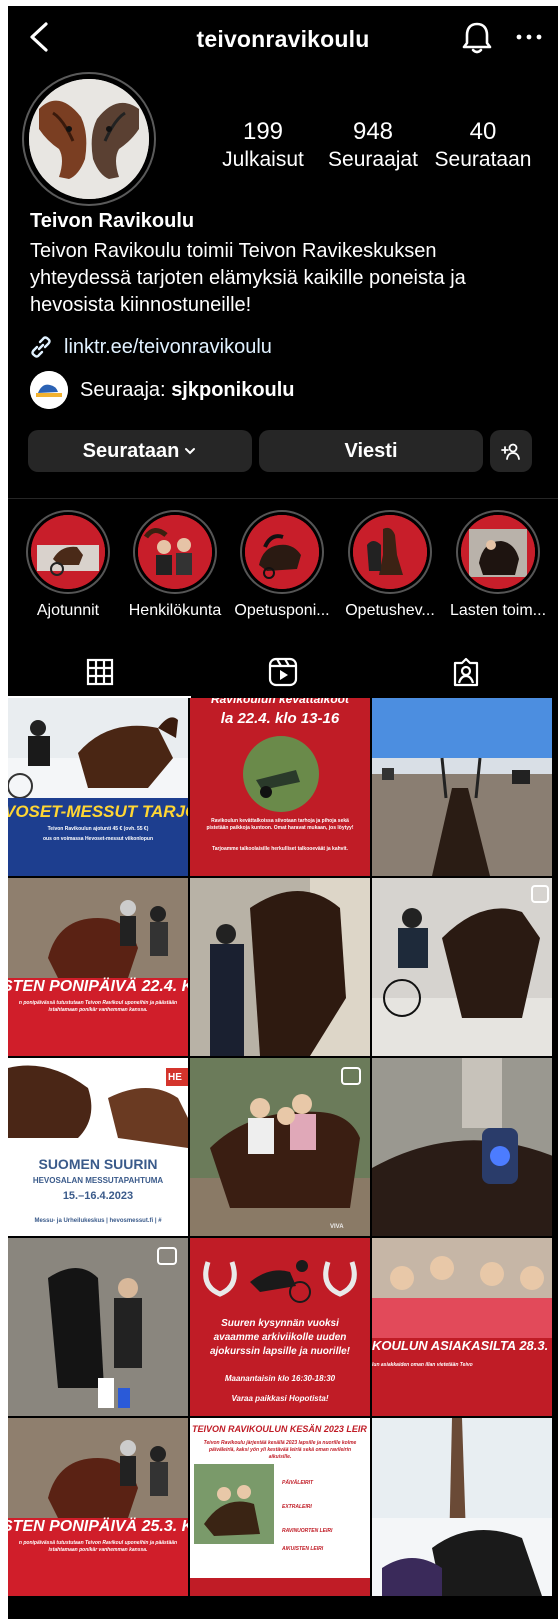 Image resolution: width=558 pixels, height=1619 pixels. I want to click on following-button: Seurataan, so click(140, 451).